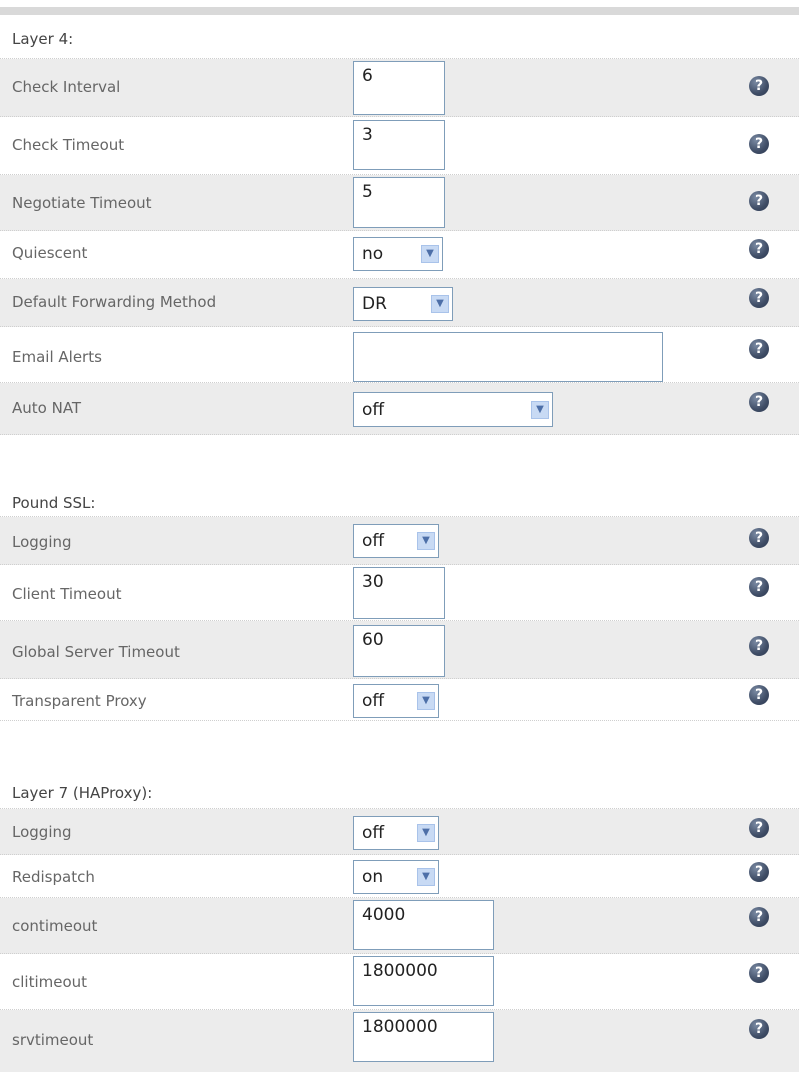  Describe the element at coordinates (54, 503) in the screenshot. I see `section-title-pound-ssl-text: Pound SSL:` at that location.